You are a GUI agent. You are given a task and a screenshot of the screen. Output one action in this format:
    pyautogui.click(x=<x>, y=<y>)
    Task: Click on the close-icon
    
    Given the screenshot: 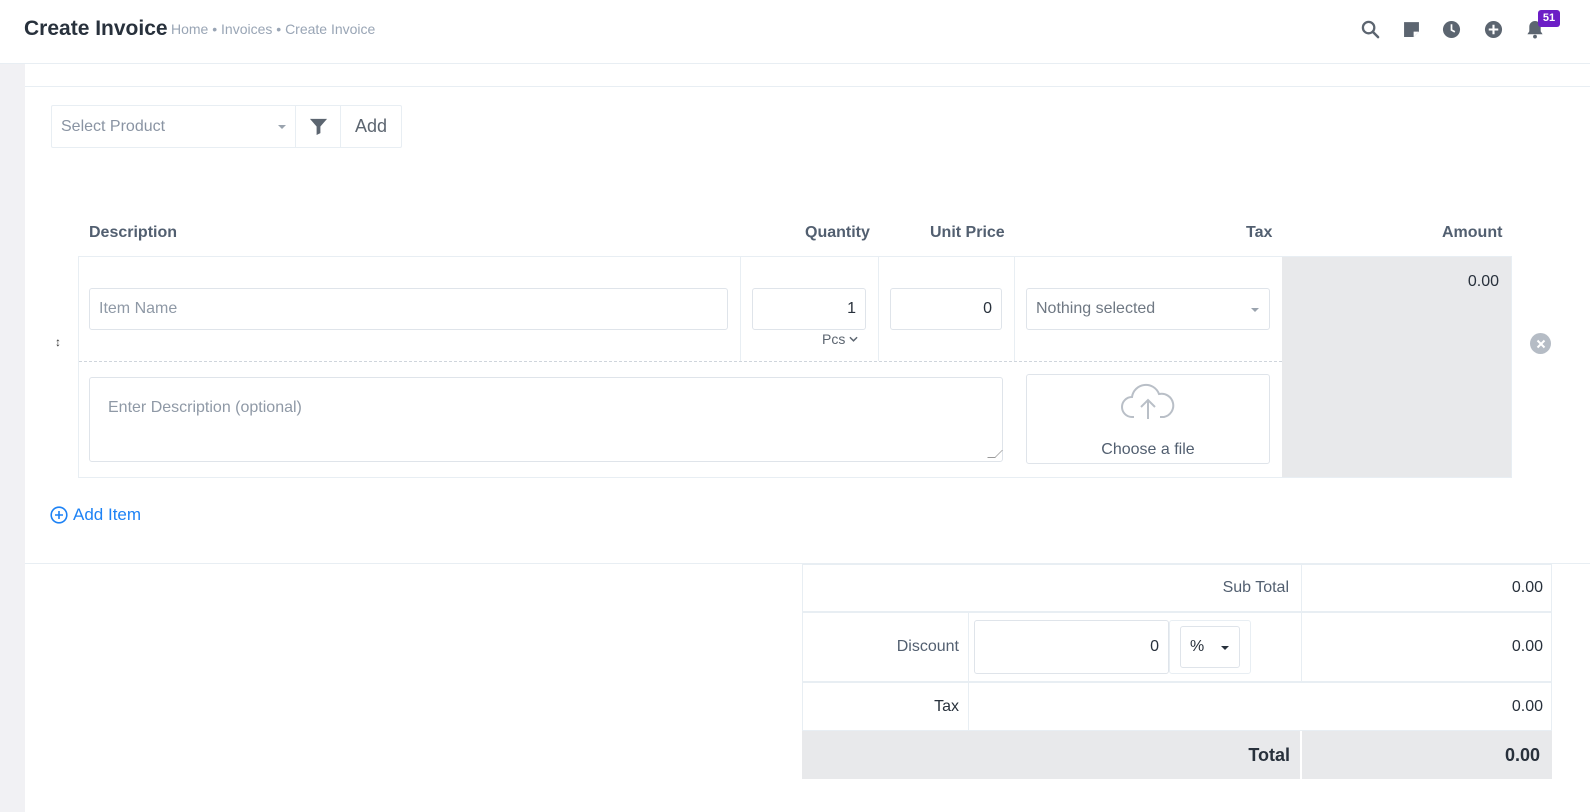 What is the action you would take?
    pyautogui.click(x=1540, y=343)
    